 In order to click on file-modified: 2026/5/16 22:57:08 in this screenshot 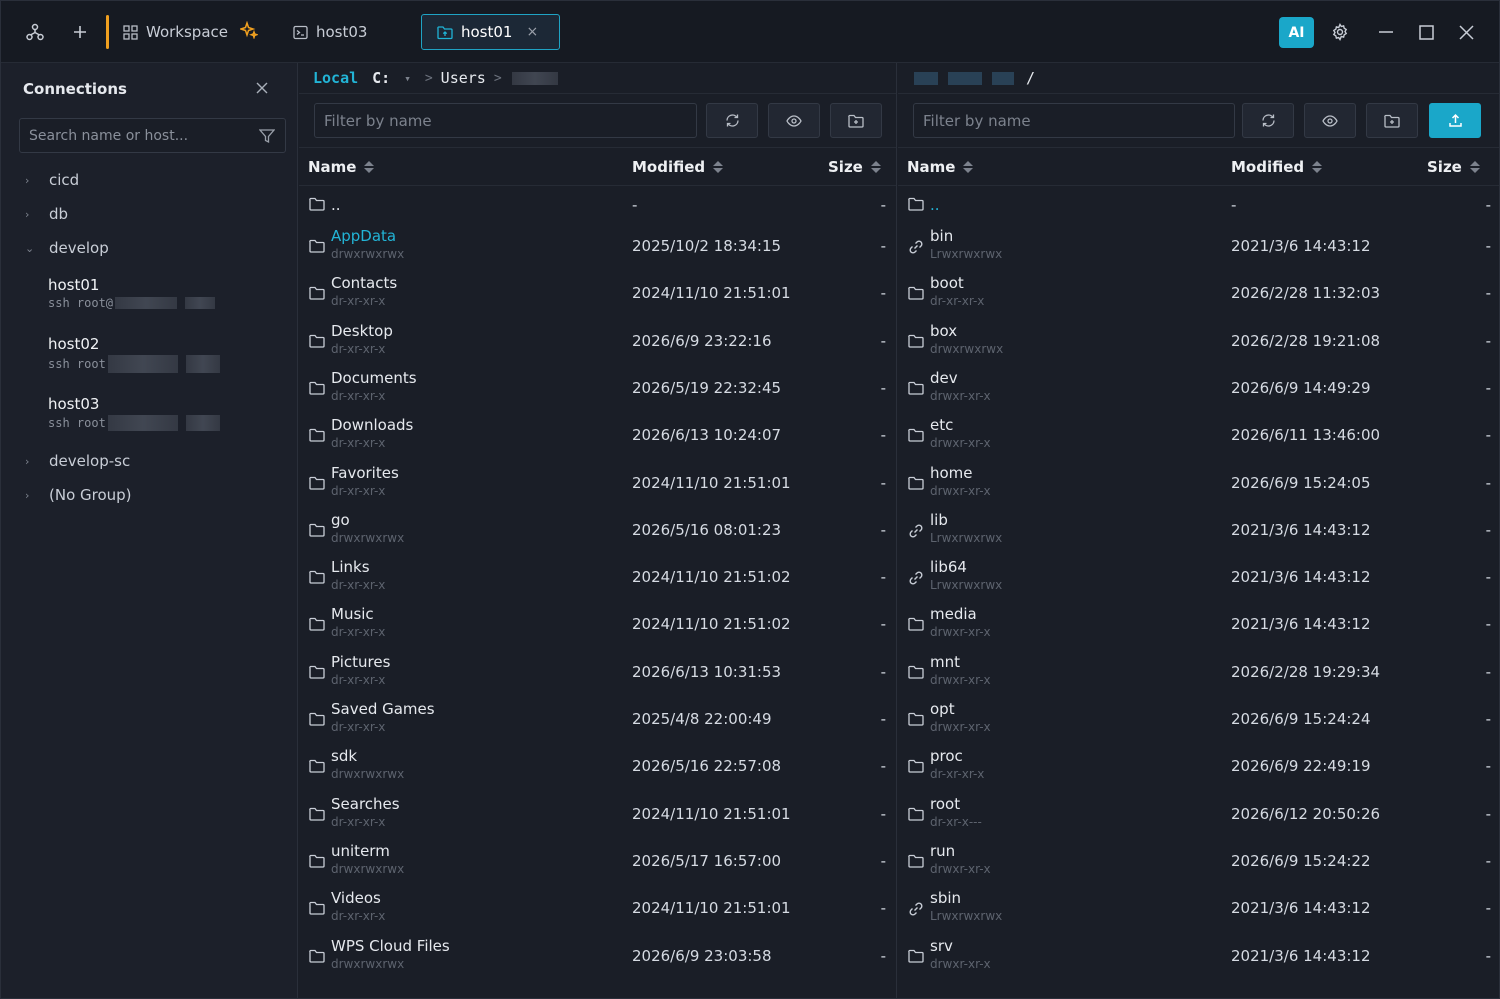, I will do `click(707, 766)`.